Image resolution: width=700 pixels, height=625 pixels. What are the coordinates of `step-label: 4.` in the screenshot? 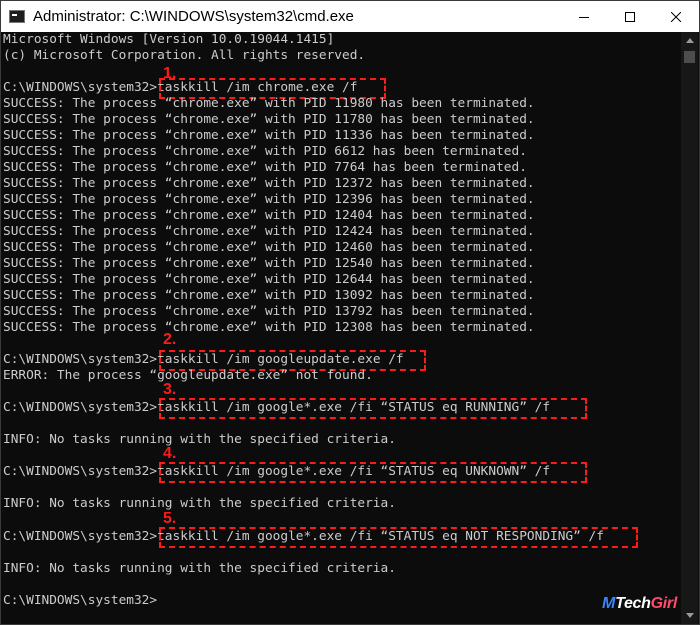 It's located at (170, 453).